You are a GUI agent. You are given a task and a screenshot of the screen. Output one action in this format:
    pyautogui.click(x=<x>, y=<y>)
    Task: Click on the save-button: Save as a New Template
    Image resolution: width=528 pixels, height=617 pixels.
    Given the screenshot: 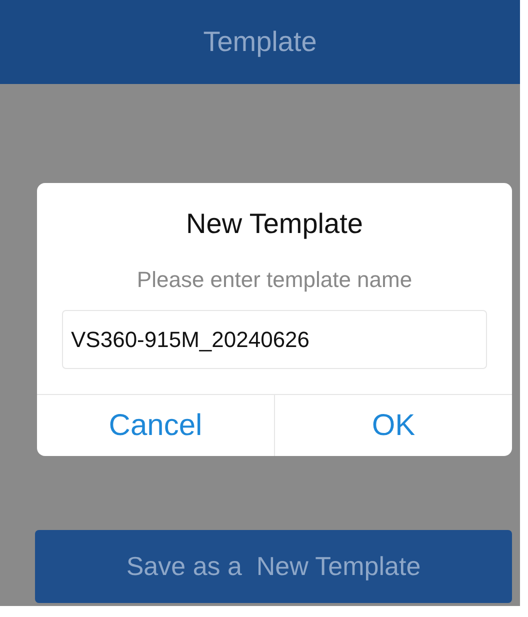 What is the action you would take?
    pyautogui.click(x=273, y=566)
    